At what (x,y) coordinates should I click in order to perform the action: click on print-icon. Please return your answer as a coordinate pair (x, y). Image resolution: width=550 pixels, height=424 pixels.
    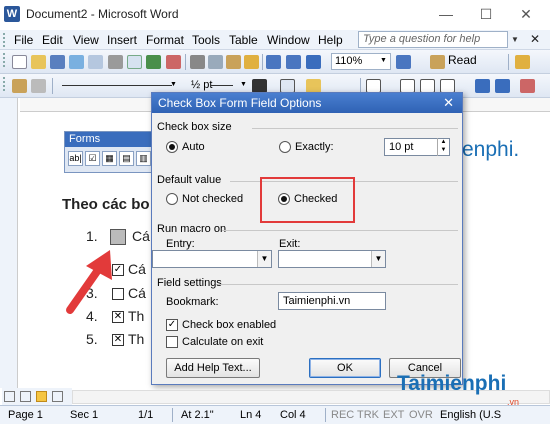
    Looking at the image, I should click on (115, 62).